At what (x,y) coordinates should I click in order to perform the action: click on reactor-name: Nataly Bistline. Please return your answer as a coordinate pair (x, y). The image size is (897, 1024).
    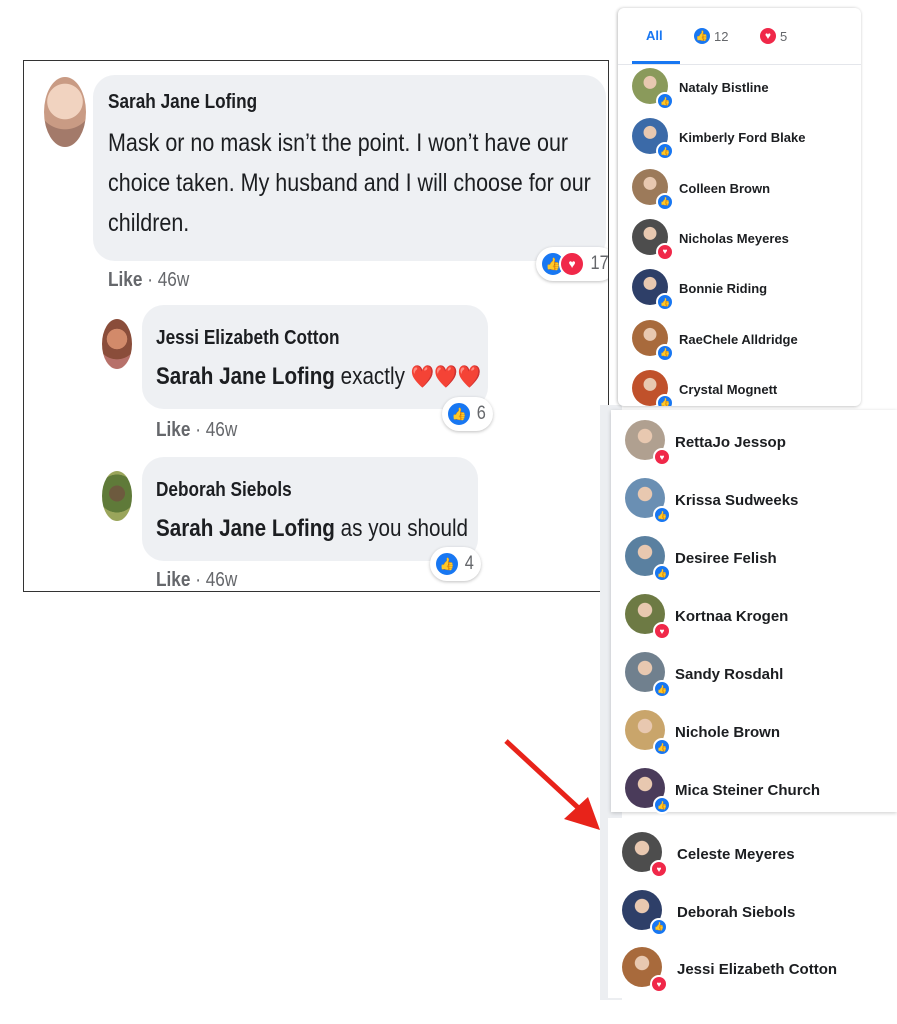
    Looking at the image, I should click on (724, 87).